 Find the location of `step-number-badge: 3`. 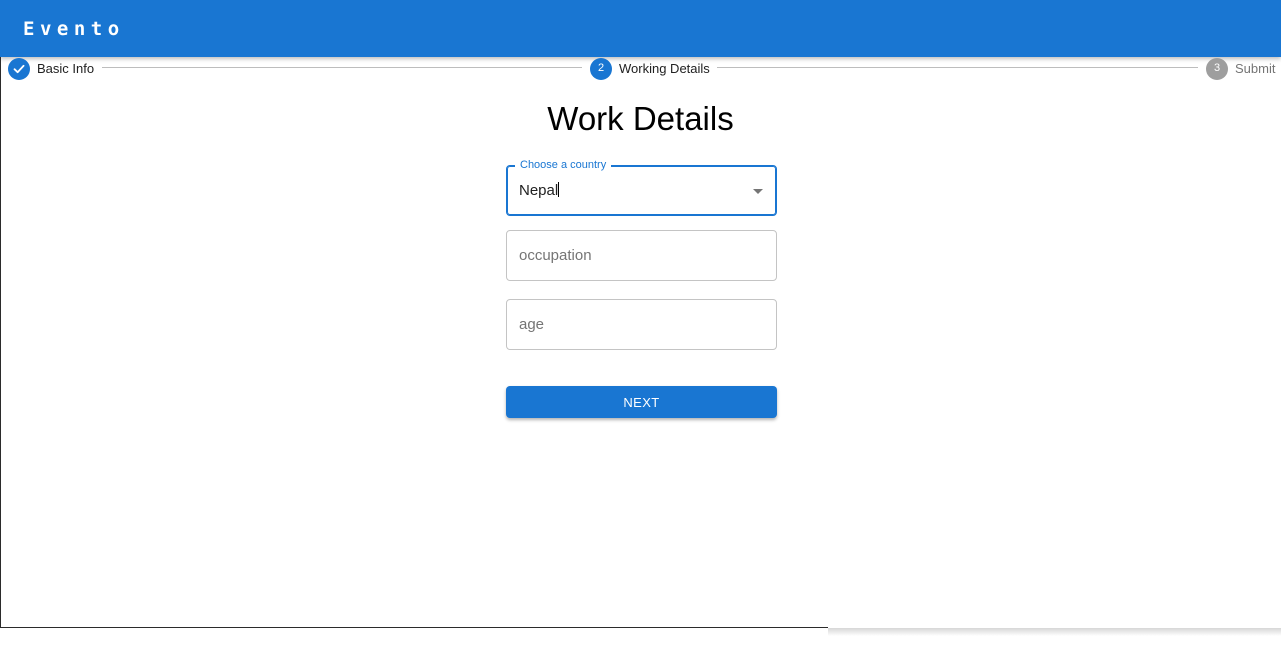

step-number-badge: 3 is located at coordinates (1217, 68).